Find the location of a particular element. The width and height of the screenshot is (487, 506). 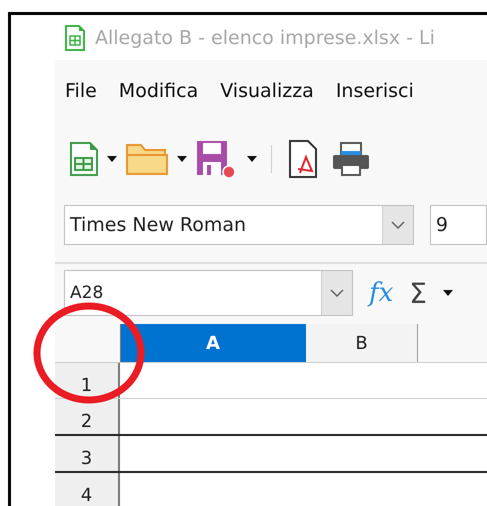

column-header: B is located at coordinates (362, 343).